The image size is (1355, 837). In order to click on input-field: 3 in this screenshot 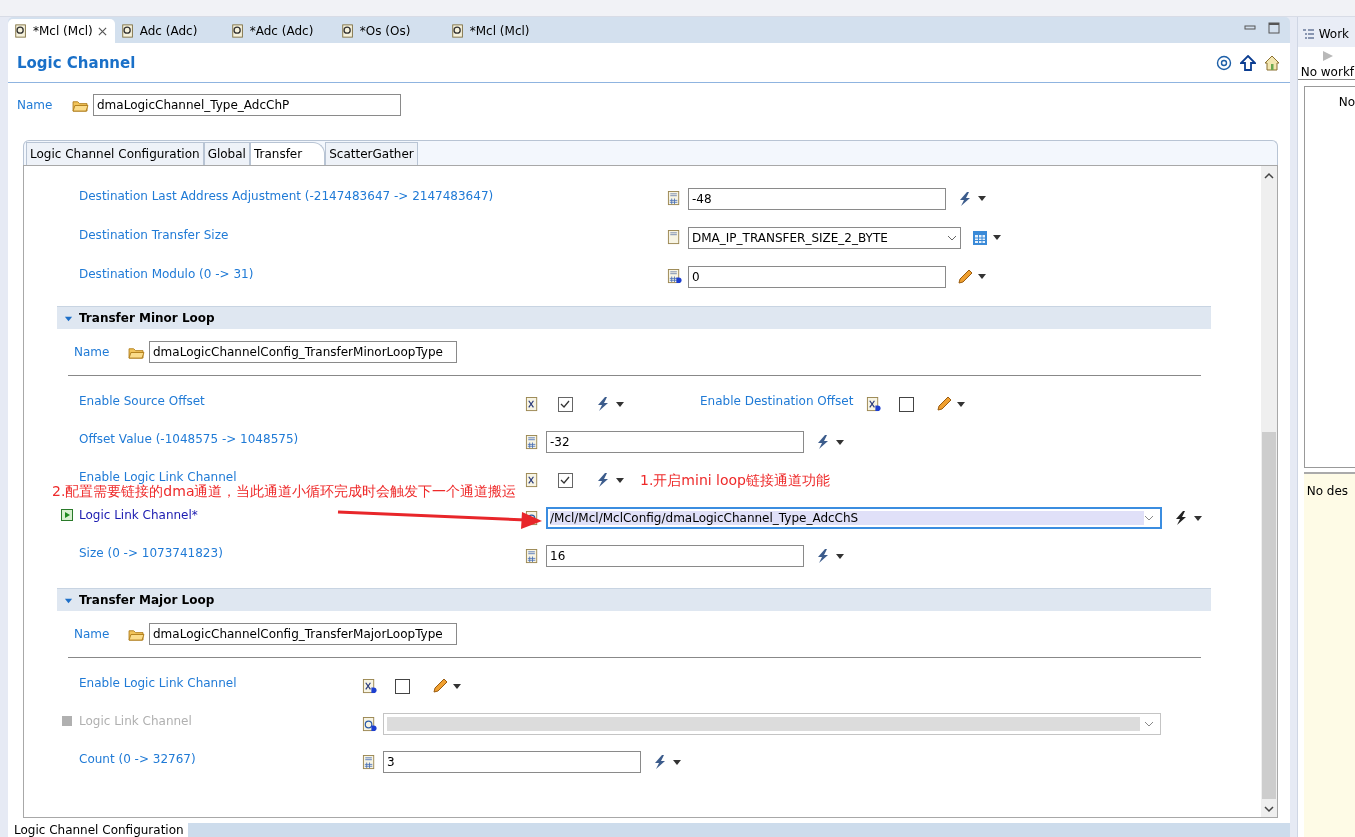, I will do `click(512, 762)`.